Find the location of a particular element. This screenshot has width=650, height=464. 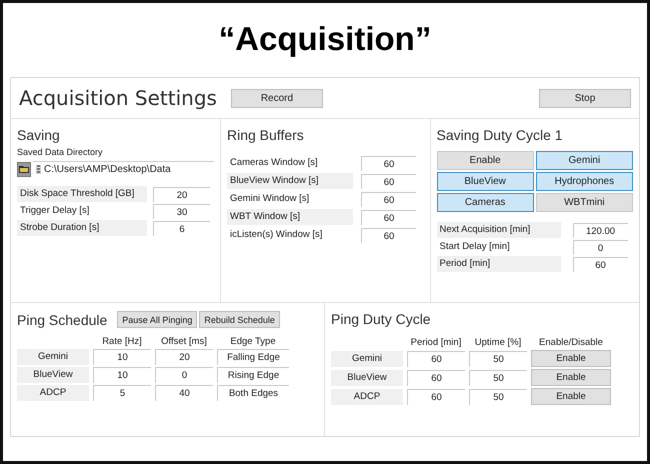

toggle-button: Hydrophones is located at coordinates (584, 181).